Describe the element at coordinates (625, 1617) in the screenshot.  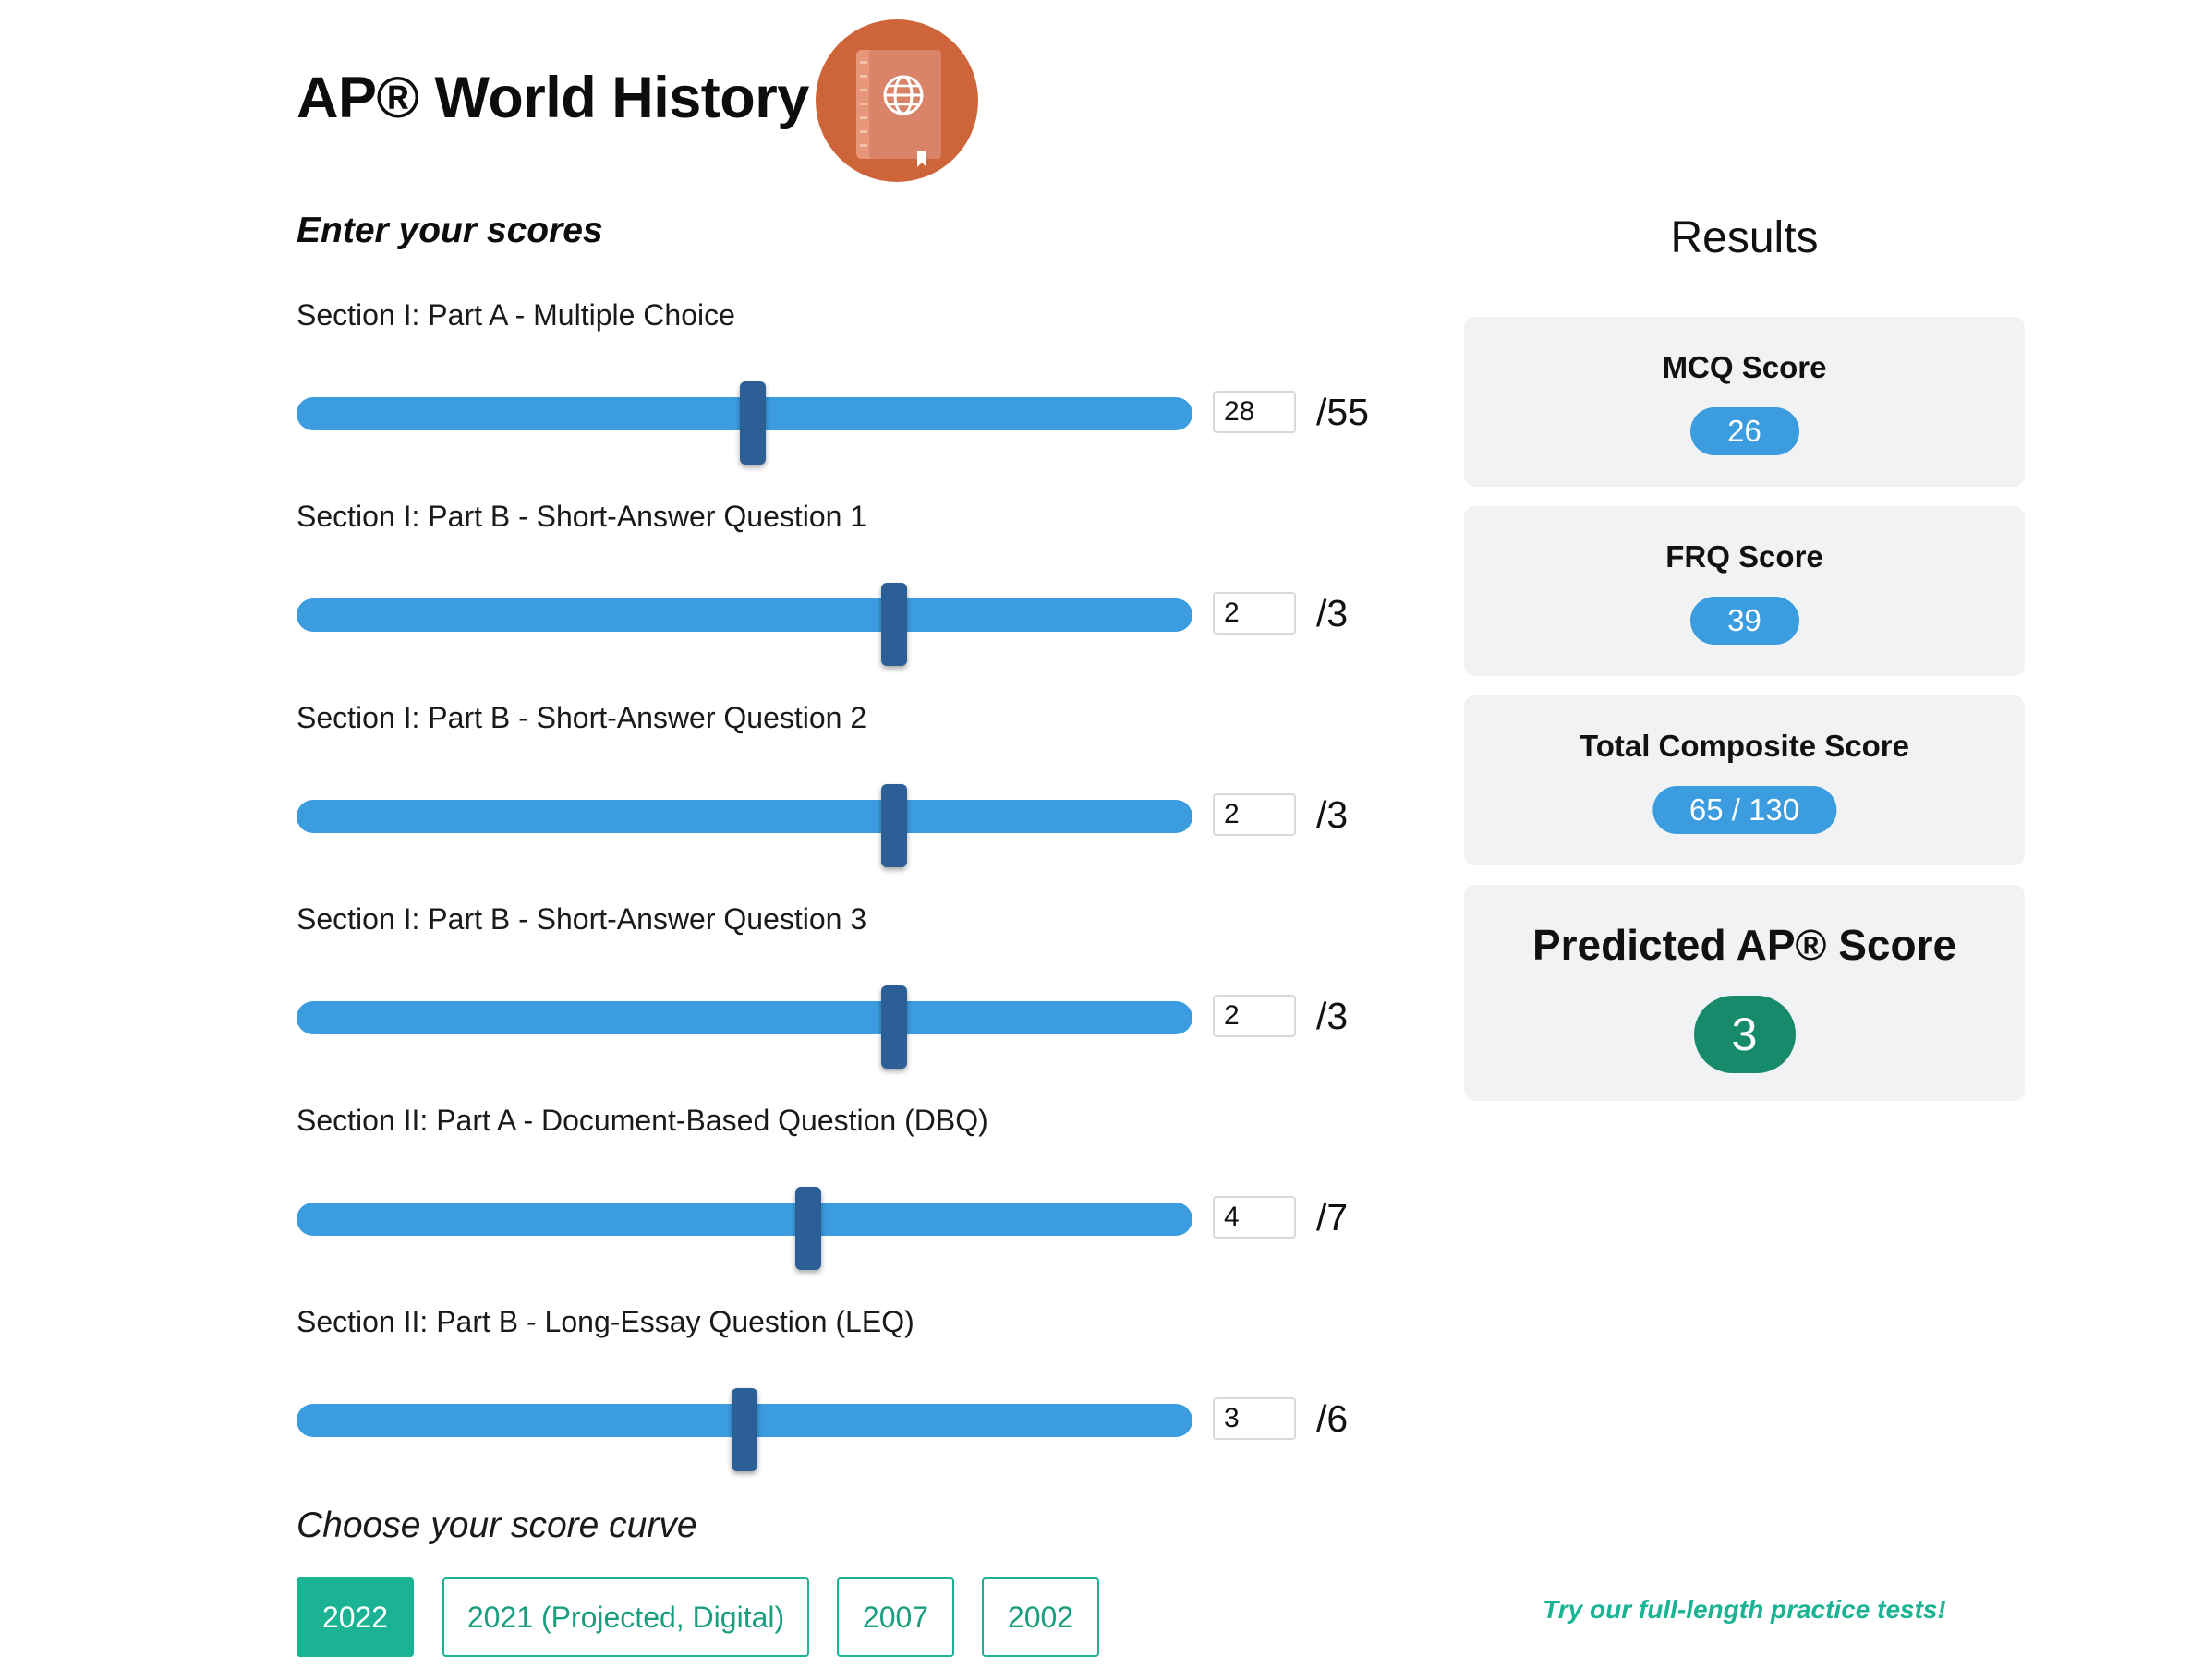
I see `curve-button-2021: 2021 (Projected, Digital)` at that location.